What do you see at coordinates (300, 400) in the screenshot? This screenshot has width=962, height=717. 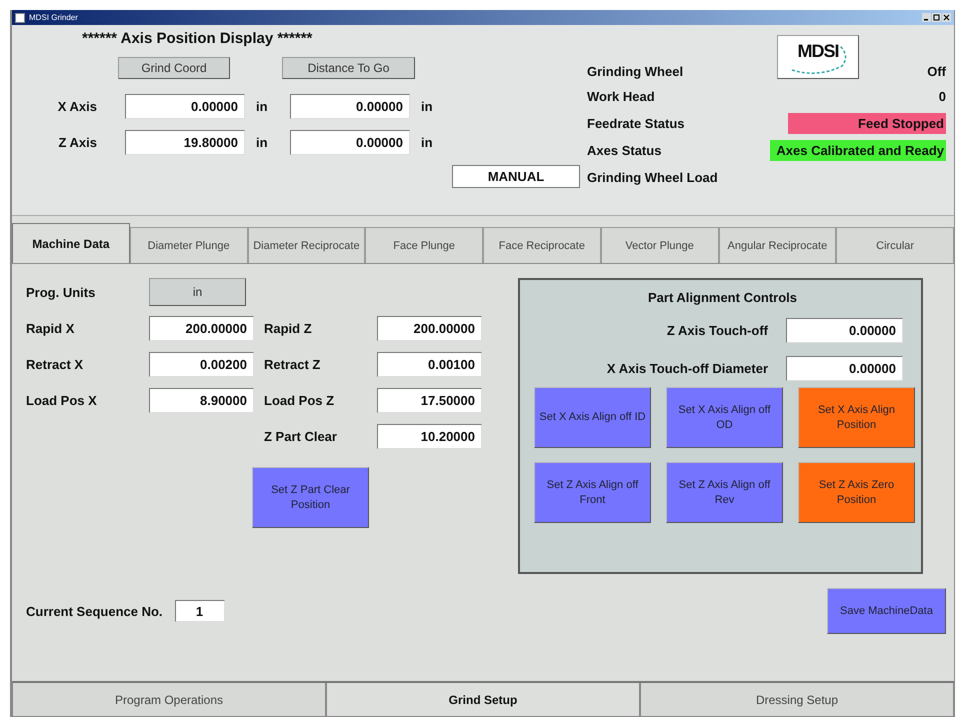 I see `field-label: Load Pos Z` at bounding box center [300, 400].